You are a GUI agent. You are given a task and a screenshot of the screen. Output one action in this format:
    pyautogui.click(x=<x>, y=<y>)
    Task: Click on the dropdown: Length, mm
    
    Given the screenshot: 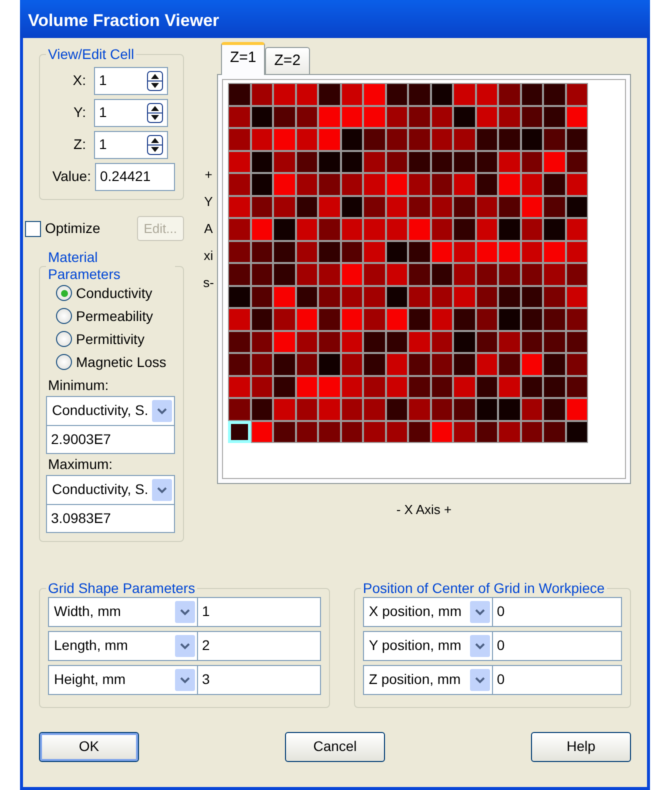 What is the action you would take?
    pyautogui.click(x=123, y=645)
    